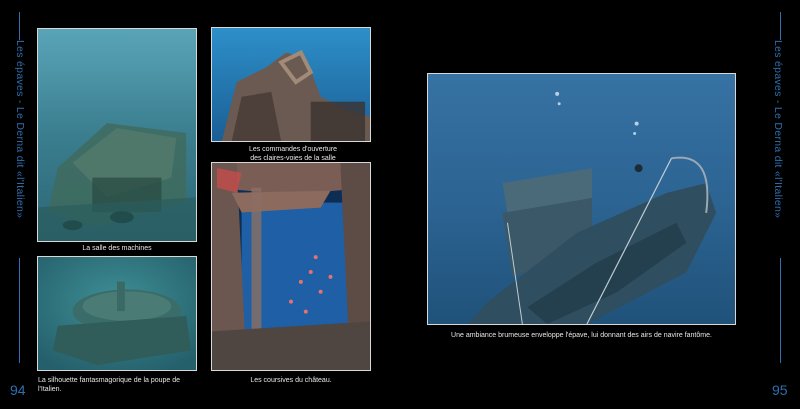  I want to click on left-running-head-rule-bottom, so click(19, 310).